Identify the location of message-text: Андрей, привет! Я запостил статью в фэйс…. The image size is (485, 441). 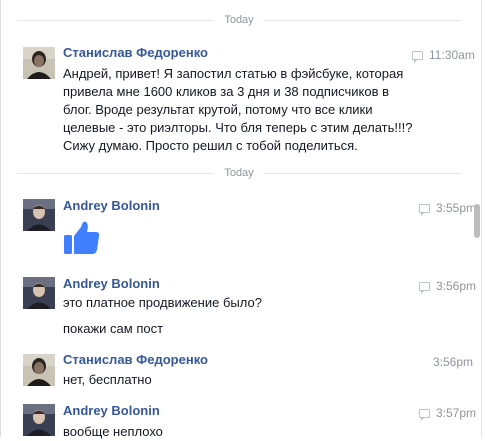
(238, 109).